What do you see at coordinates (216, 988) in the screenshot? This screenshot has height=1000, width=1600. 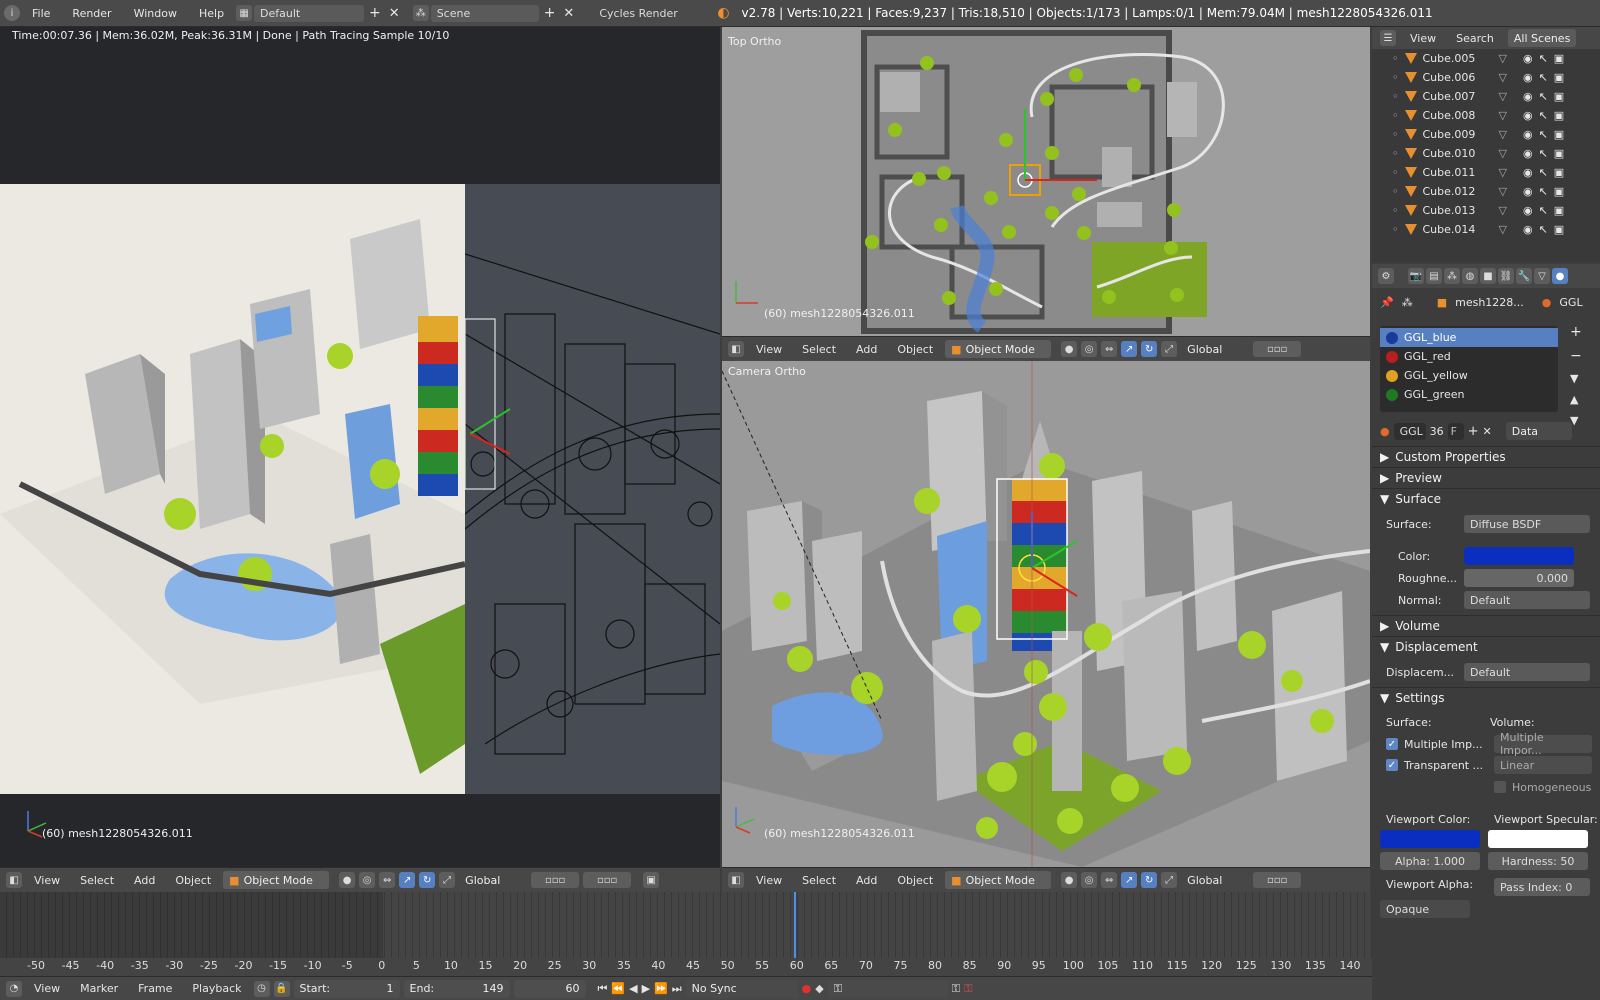 I see `timeline-menu-playback: Playback` at bounding box center [216, 988].